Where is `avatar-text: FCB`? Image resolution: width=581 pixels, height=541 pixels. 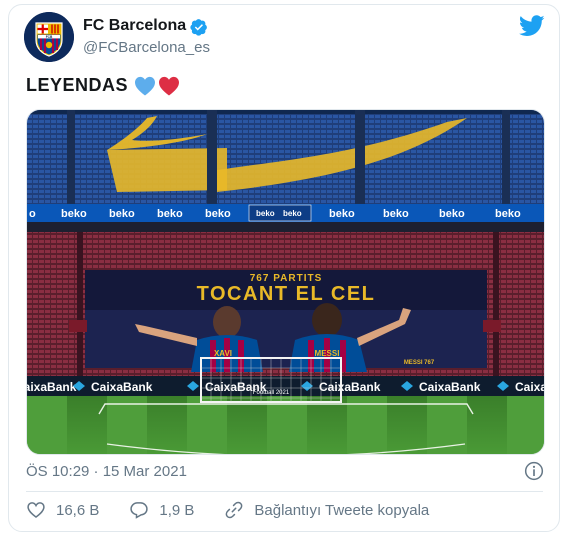
avatar-text: FCB is located at coordinates (49, 37).